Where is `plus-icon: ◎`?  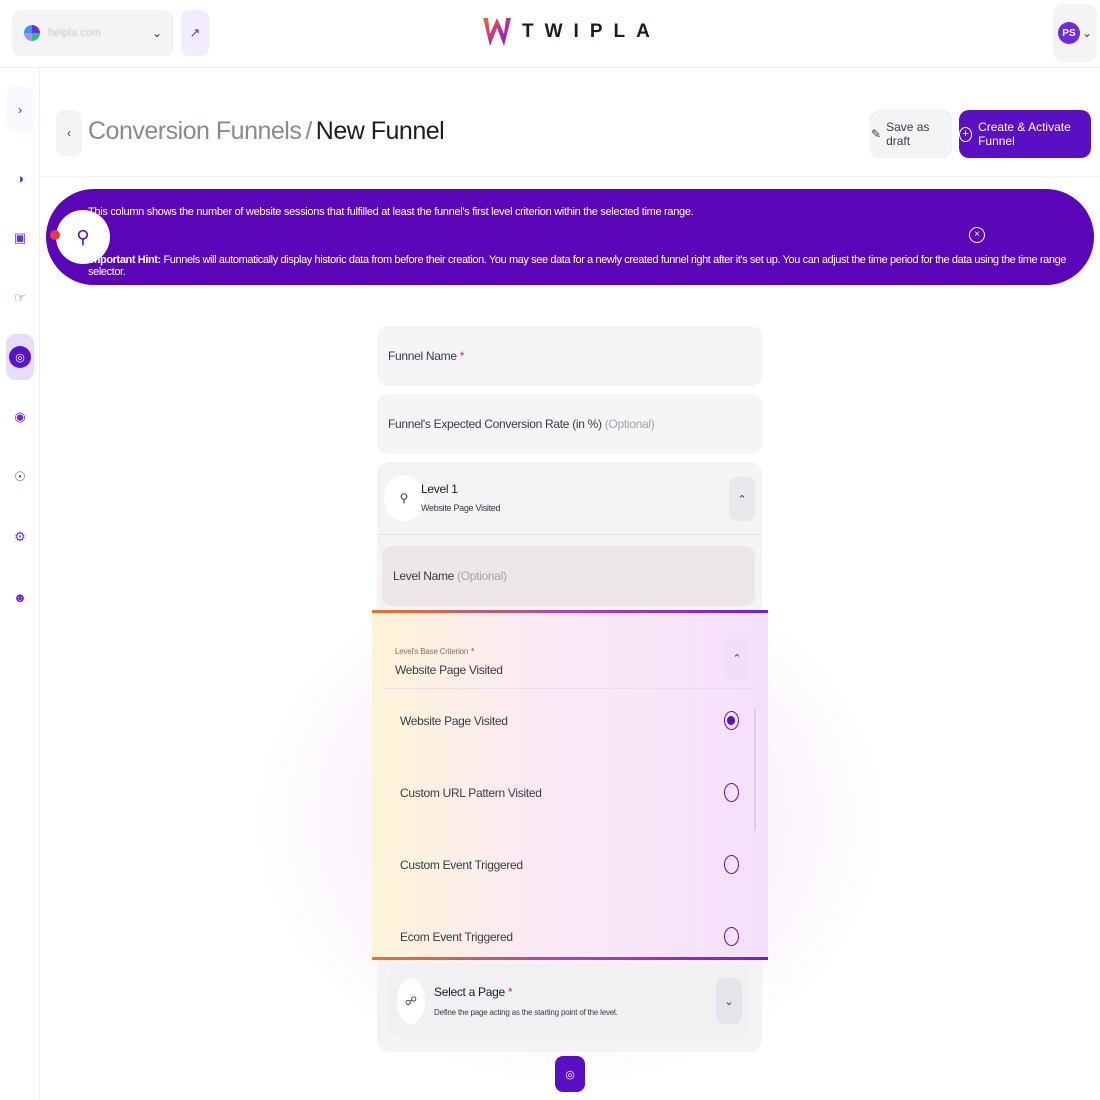 plus-icon: ◎ is located at coordinates (570, 1074).